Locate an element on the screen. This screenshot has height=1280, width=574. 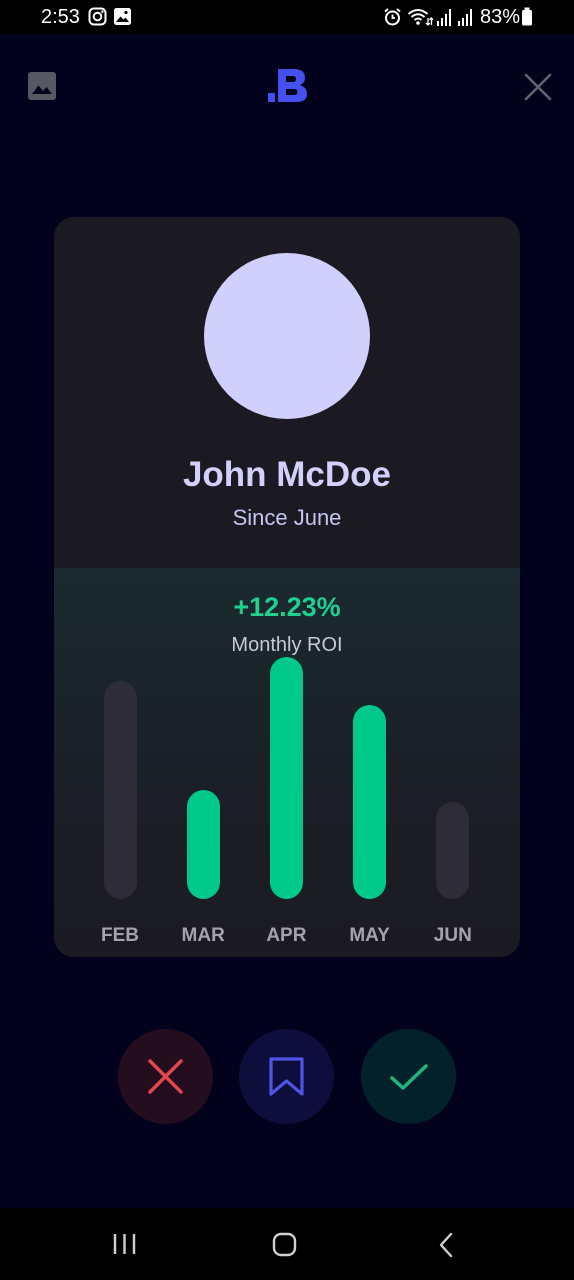
gallery-icon is located at coordinates (122, 16).